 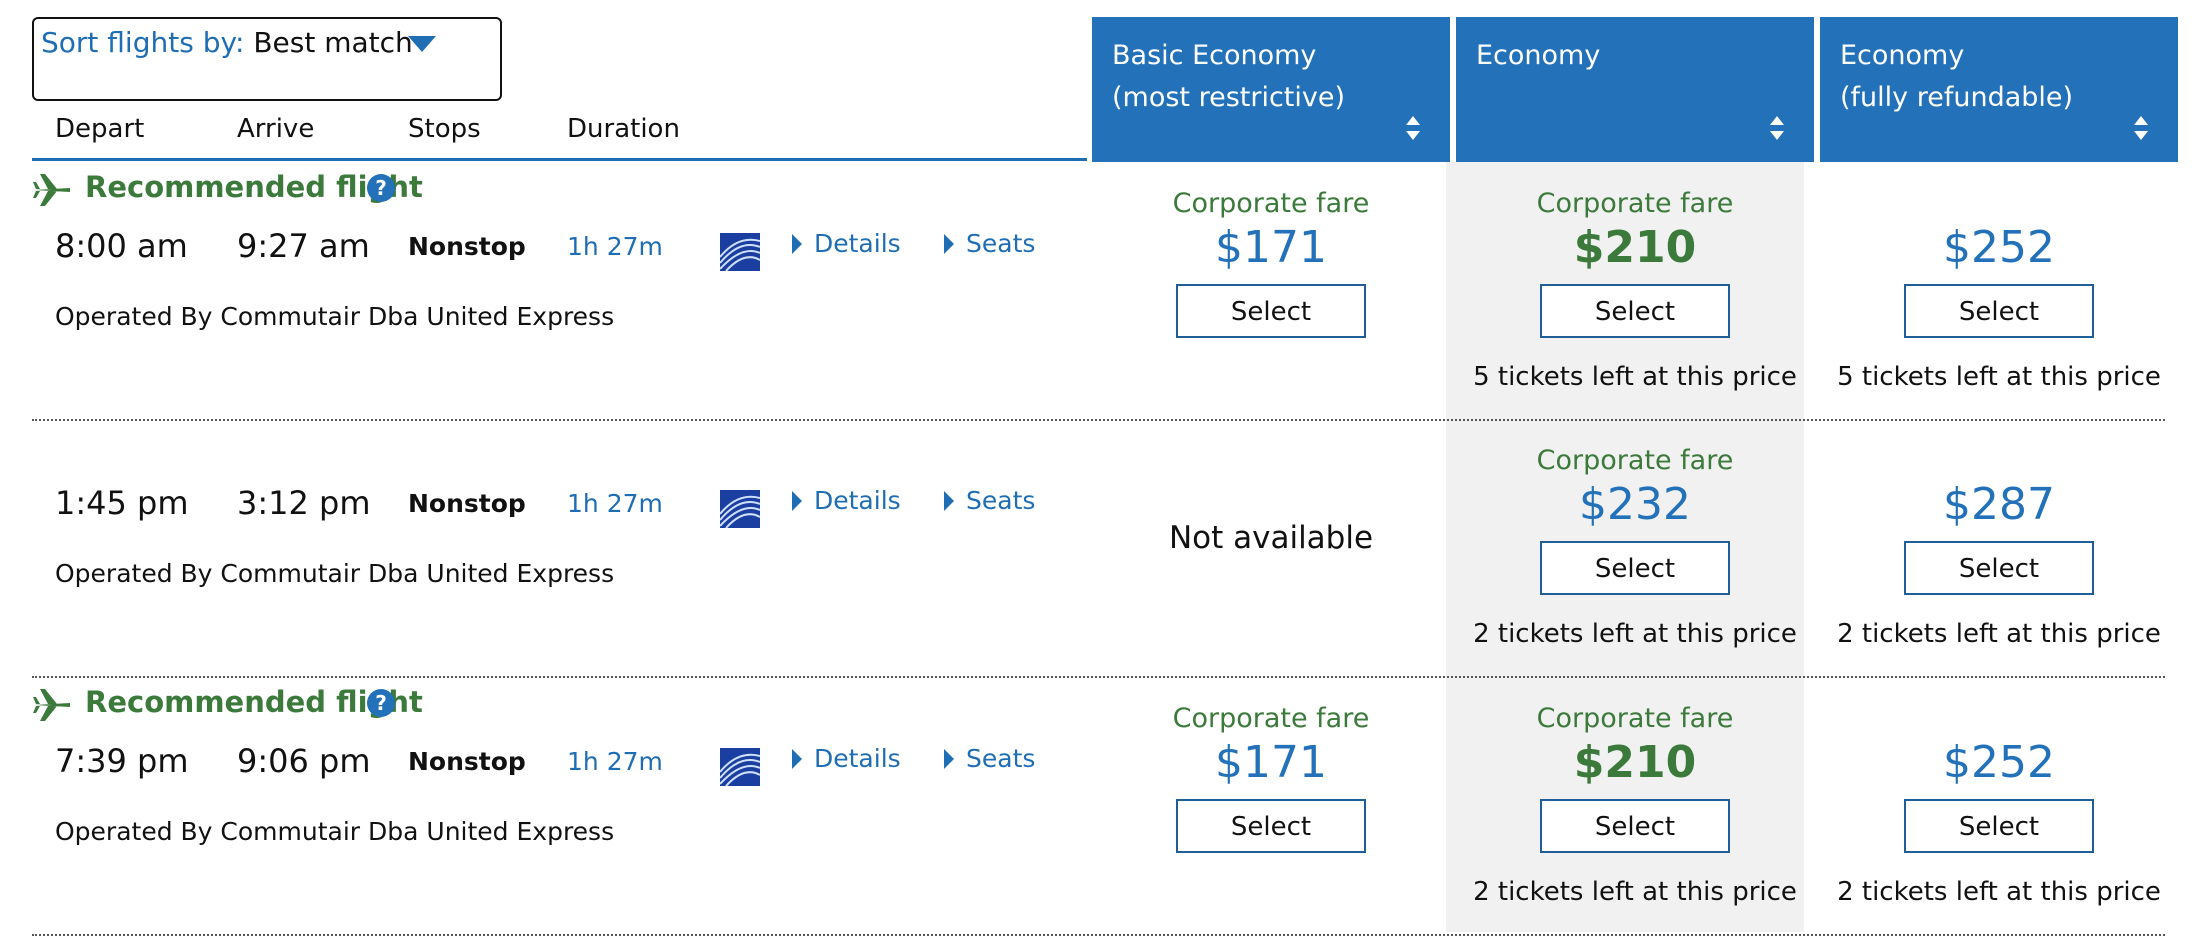 I want to click on fare-cell-refundable: $252 Select 5 tickets left at this price, so click(x=1999, y=289).